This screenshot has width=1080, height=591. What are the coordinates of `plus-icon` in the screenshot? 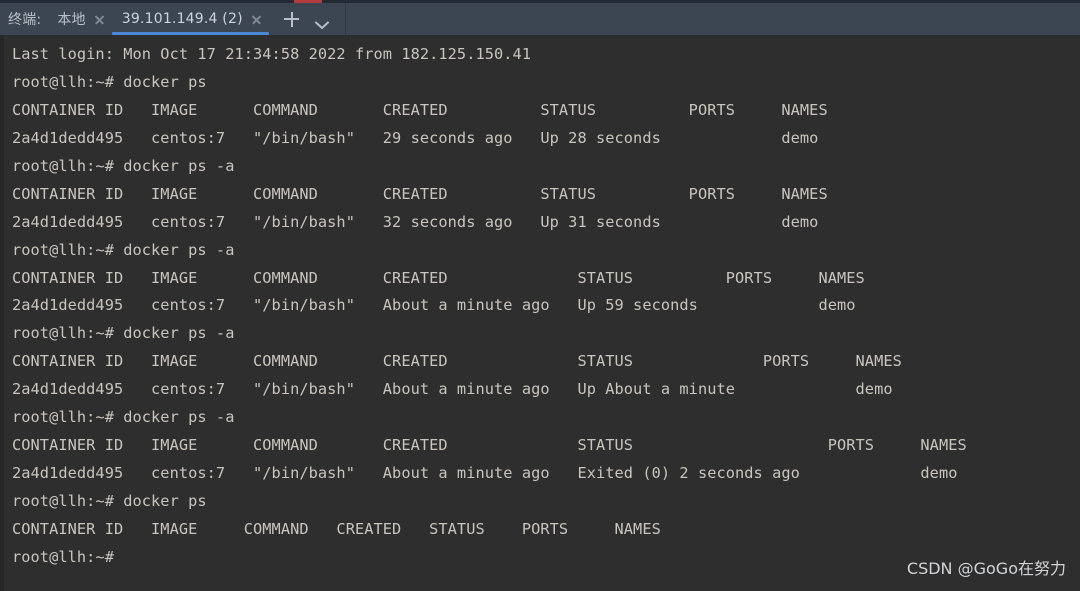 It's located at (292, 19).